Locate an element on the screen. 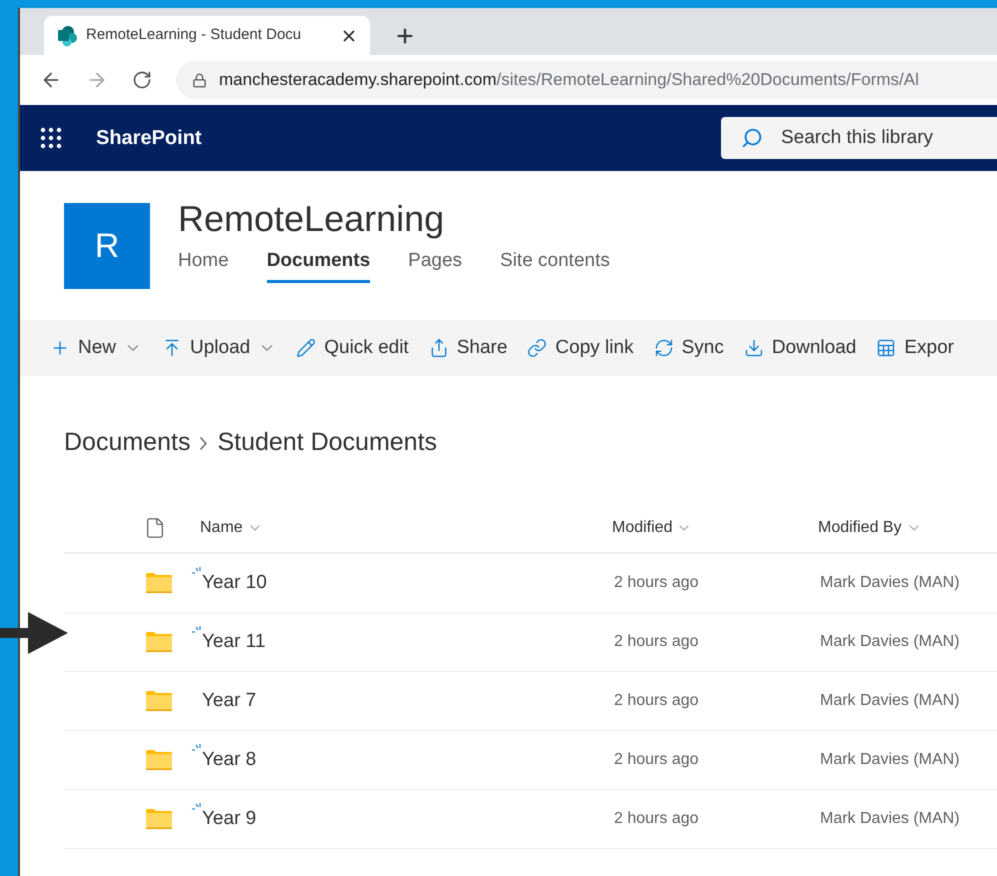  download-icon is located at coordinates (754, 348).